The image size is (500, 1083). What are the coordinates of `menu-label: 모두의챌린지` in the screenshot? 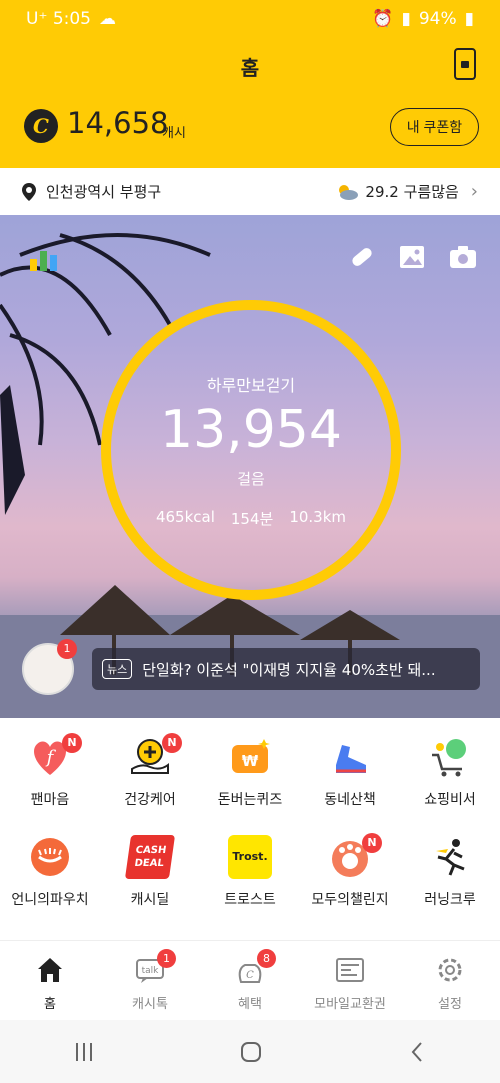 It's located at (350, 900).